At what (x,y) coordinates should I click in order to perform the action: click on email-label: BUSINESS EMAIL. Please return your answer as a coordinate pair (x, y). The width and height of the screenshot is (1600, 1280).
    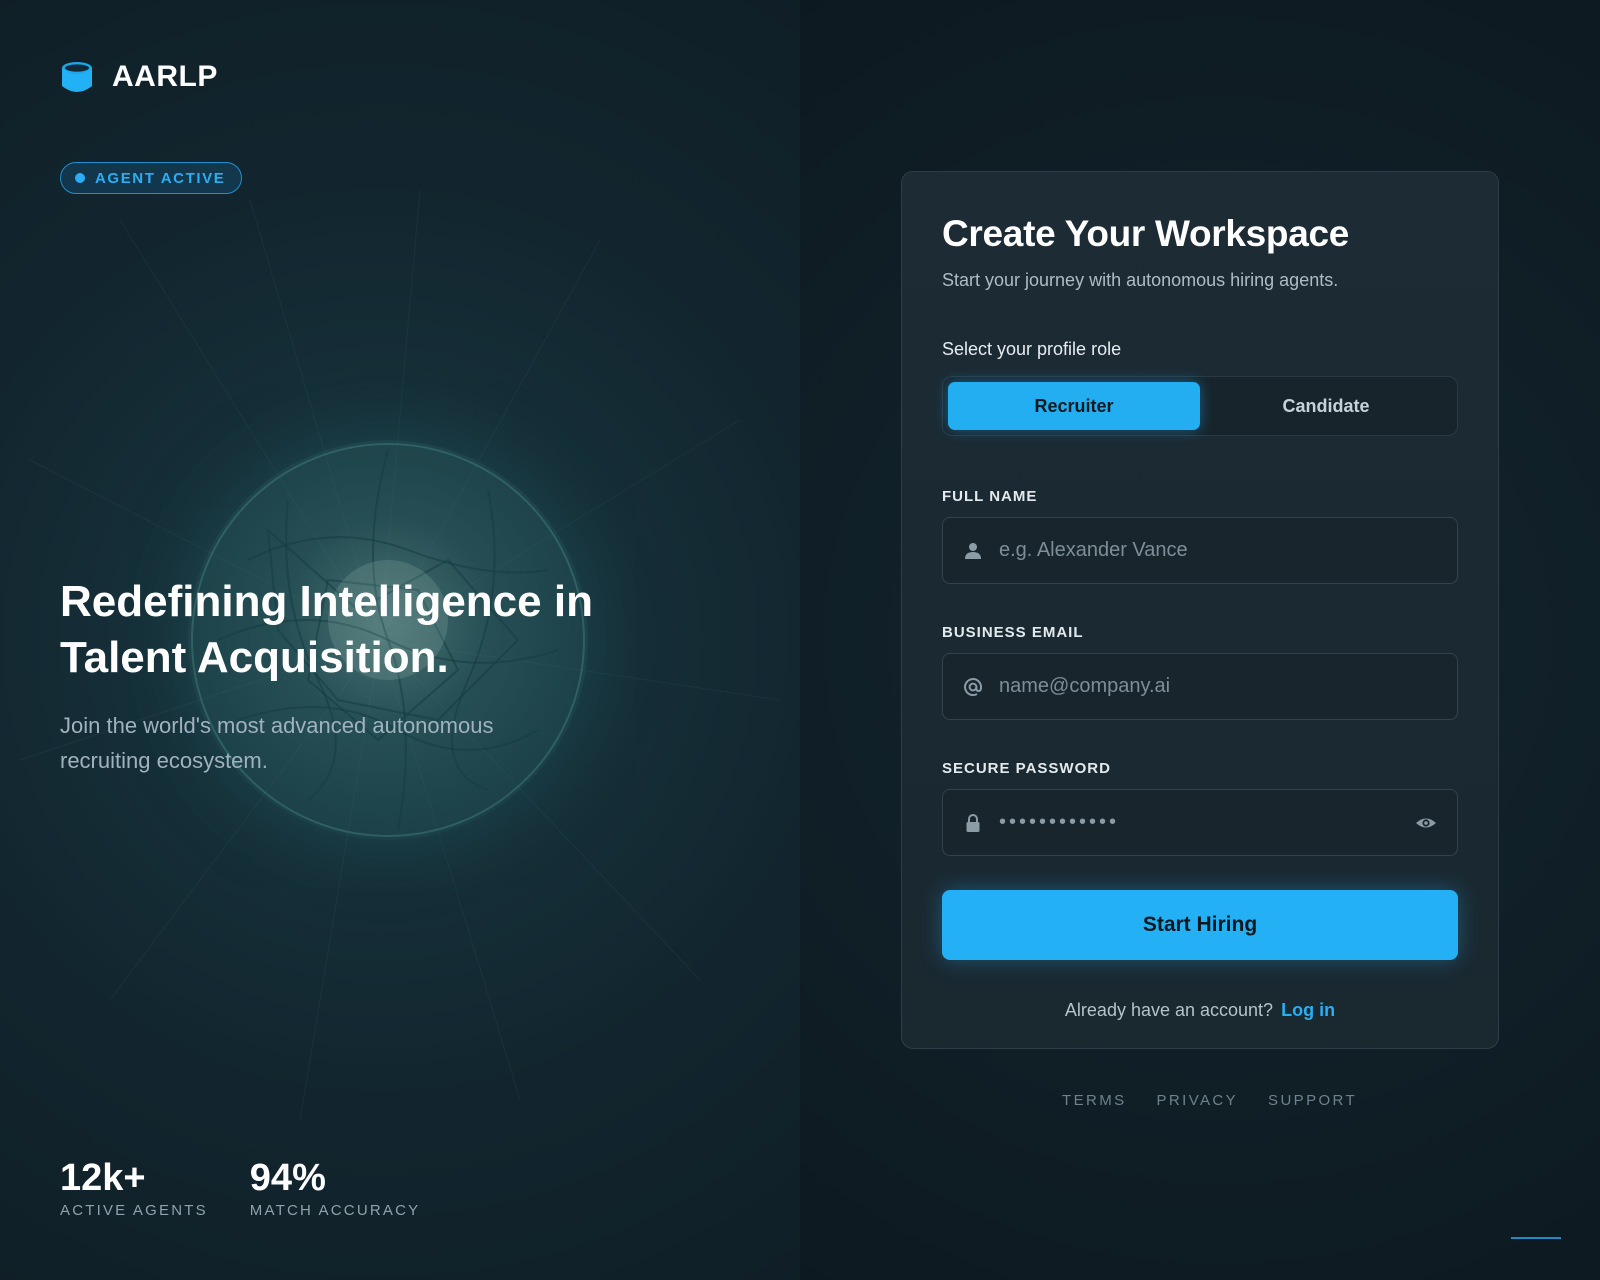
    Looking at the image, I should click on (1013, 632).